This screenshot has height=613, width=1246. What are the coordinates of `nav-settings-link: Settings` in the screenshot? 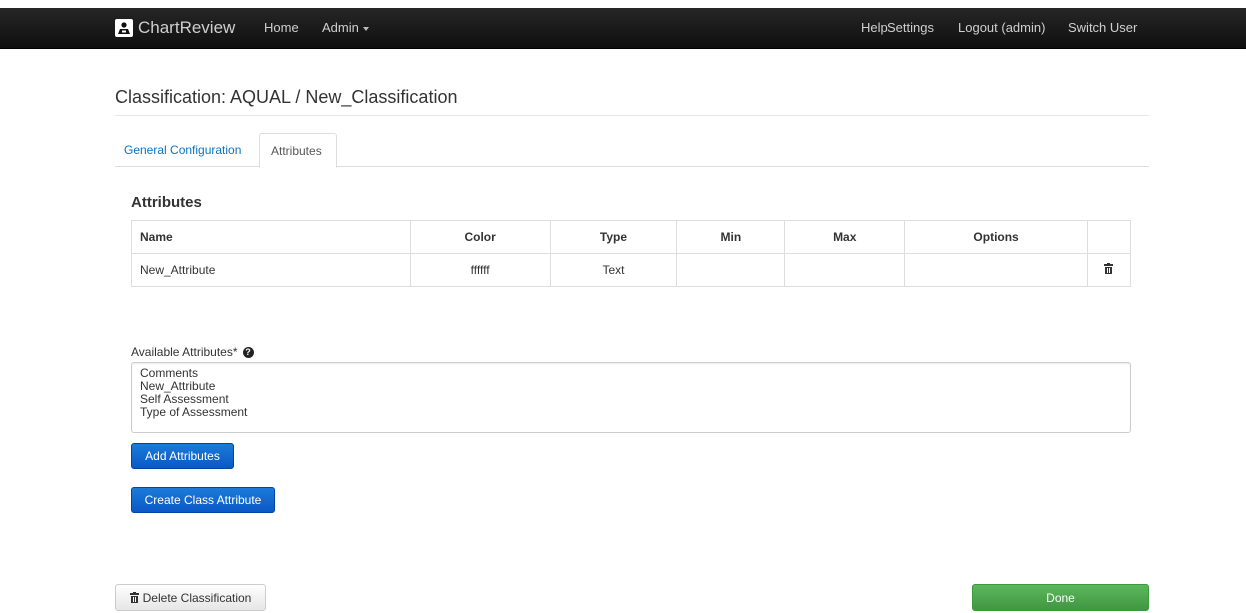 It's located at (910, 27).